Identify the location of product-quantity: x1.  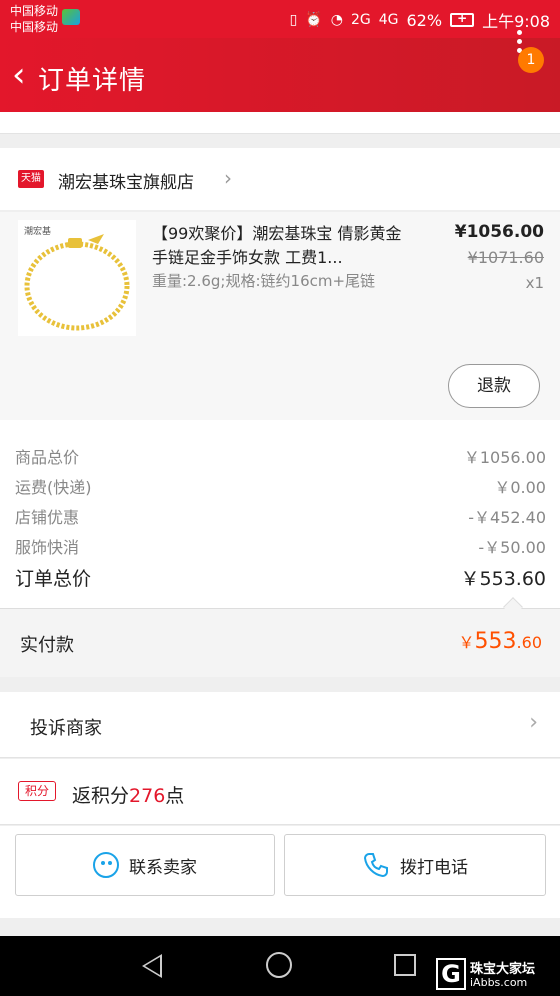
(534, 283).